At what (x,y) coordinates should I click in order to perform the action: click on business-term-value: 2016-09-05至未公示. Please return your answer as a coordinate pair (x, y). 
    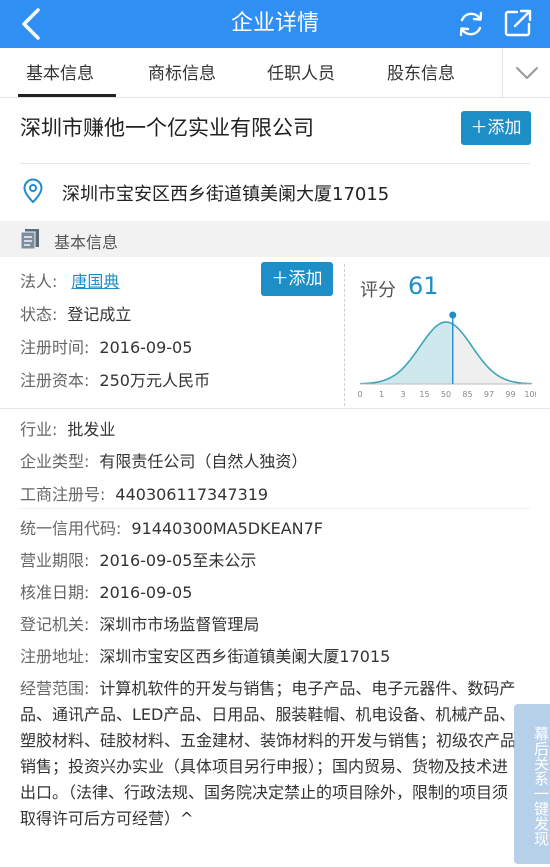
    Looking at the image, I should click on (178, 560).